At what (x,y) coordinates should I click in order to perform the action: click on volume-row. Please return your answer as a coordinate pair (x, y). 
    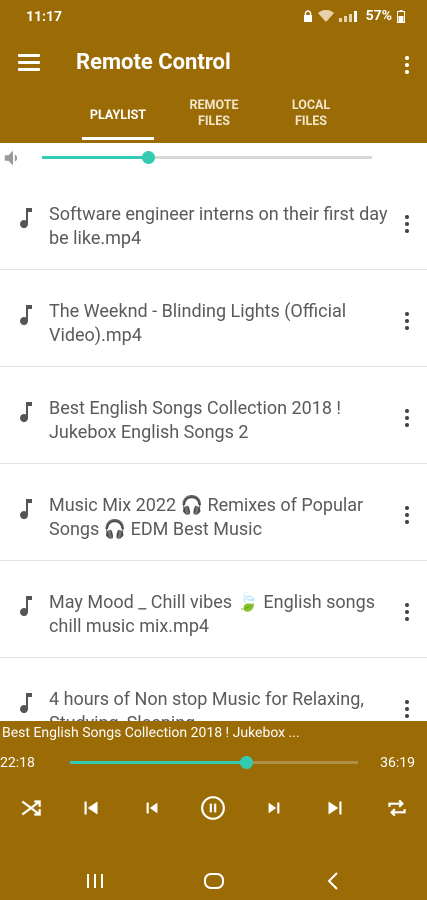
    Looking at the image, I should click on (213, 158).